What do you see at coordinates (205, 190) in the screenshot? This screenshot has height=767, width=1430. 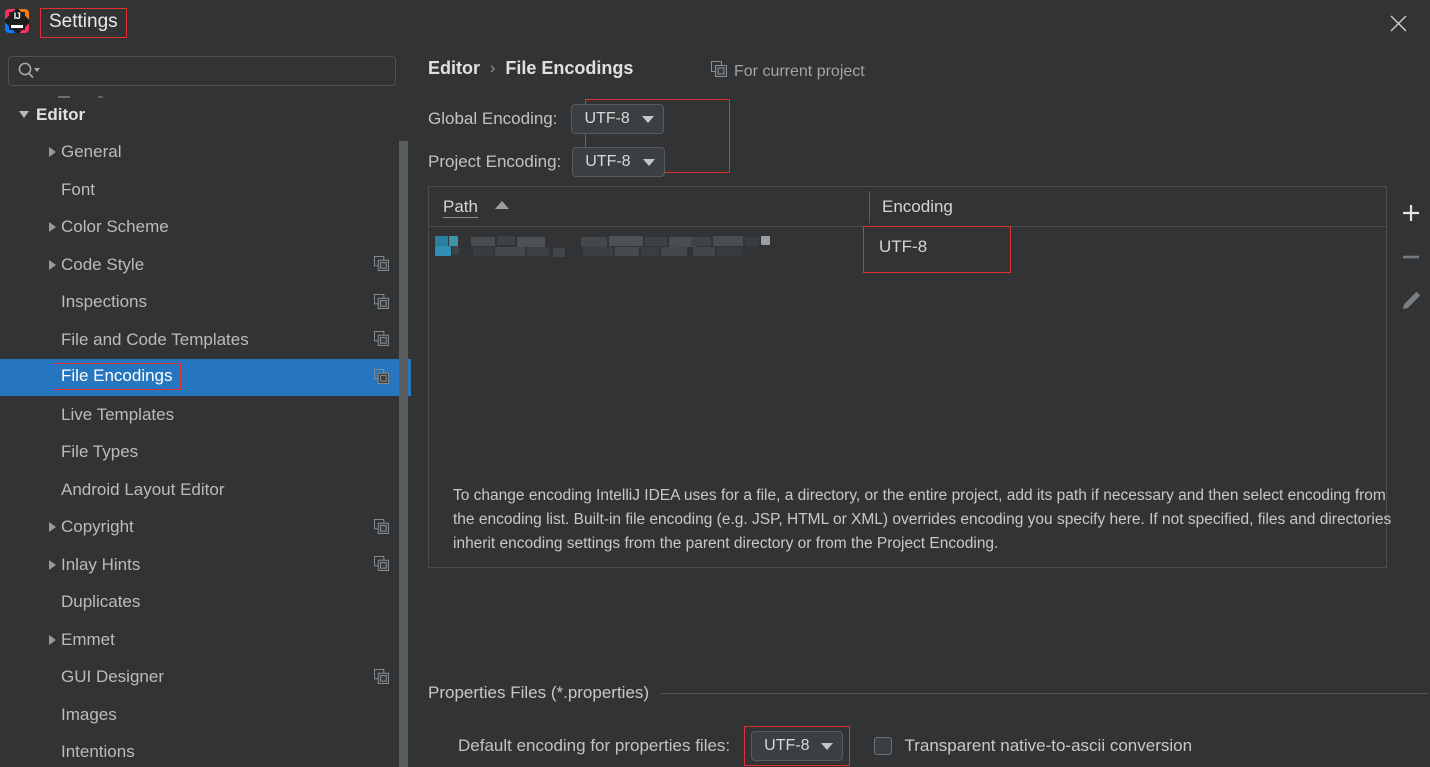 I see `sidebar-item-font: Font` at bounding box center [205, 190].